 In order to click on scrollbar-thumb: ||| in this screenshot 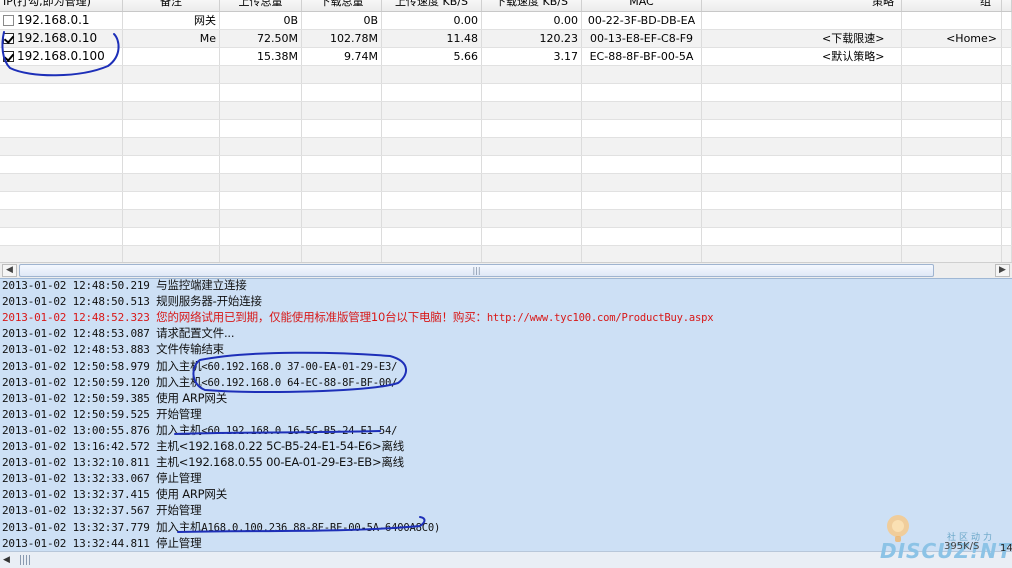, I will do `click(476, 270)`.